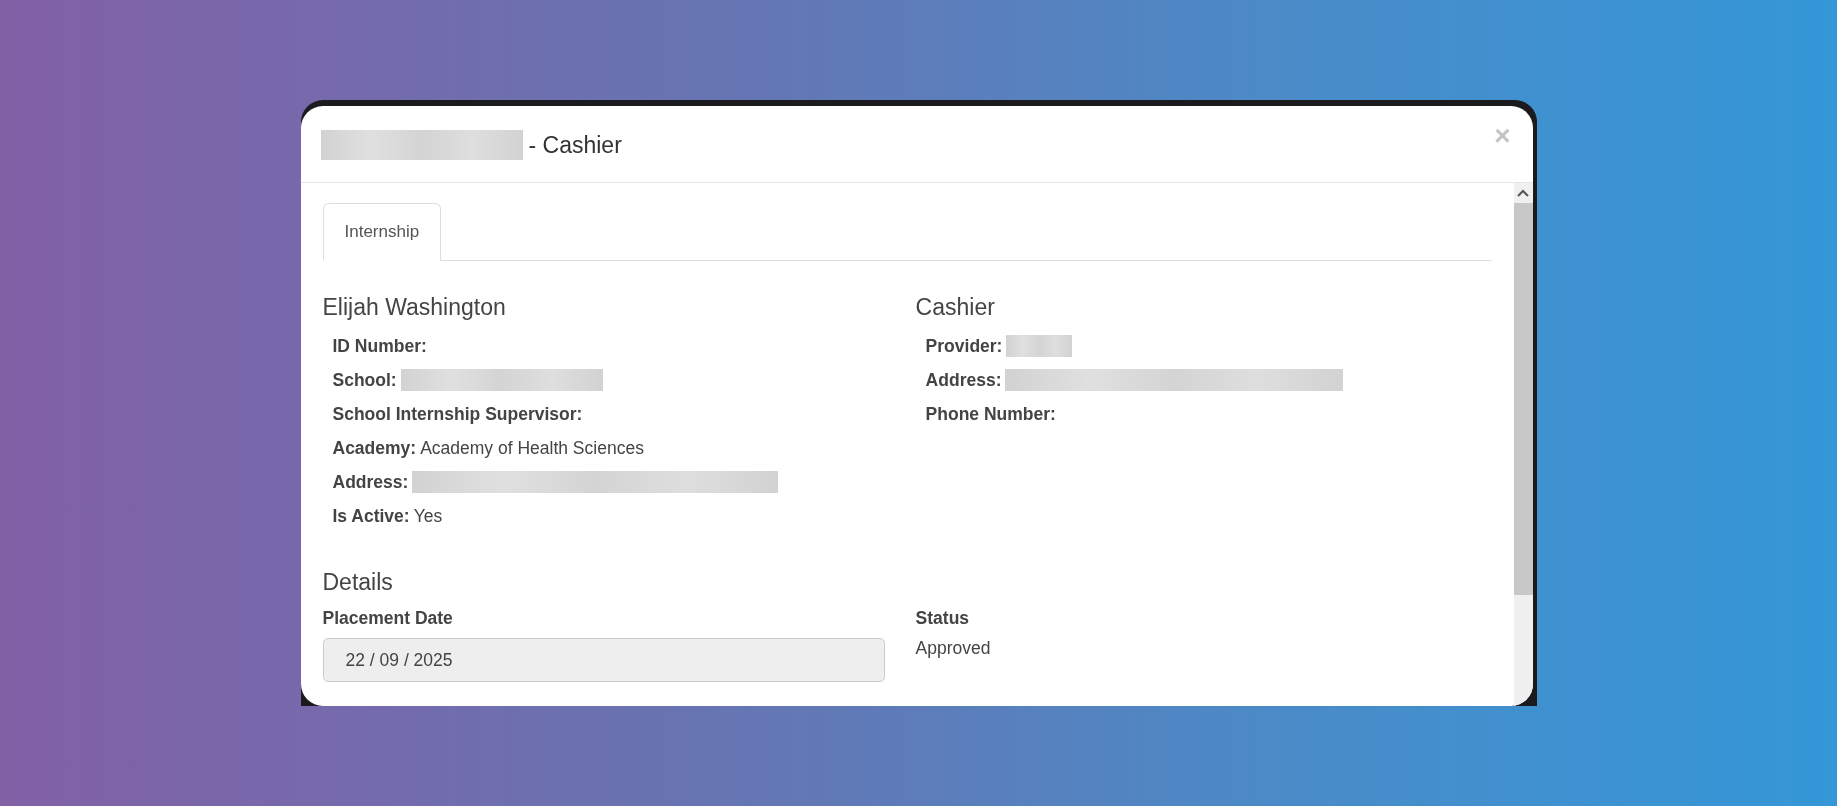 The height and width of the screenshot is (806, 1837). What do you see at coordinates (532, 448) in the screenshot?
I see `field-value: Academy of Health Sciences` at bounding box center [532, 448].